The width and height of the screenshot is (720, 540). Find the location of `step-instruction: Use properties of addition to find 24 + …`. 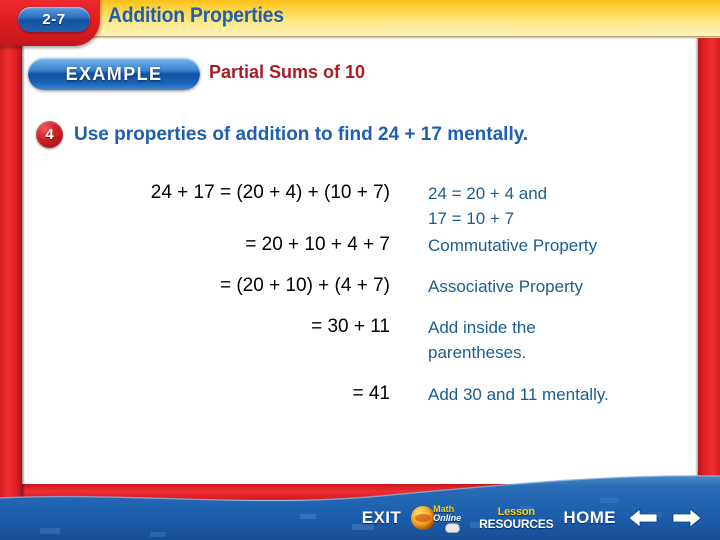

step-instruction: Use properties of addition to find 24 + … is located at coordinates (301, 134).